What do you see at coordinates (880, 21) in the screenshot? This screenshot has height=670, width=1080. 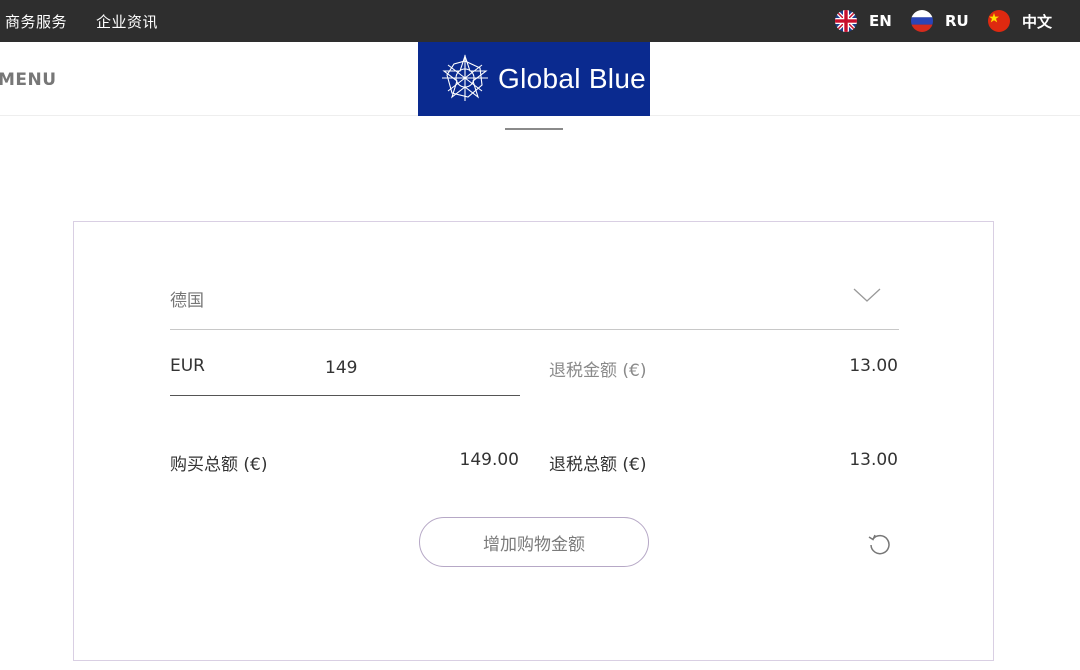 I see `language-en-label: EN` at bounding box center [880, 21].